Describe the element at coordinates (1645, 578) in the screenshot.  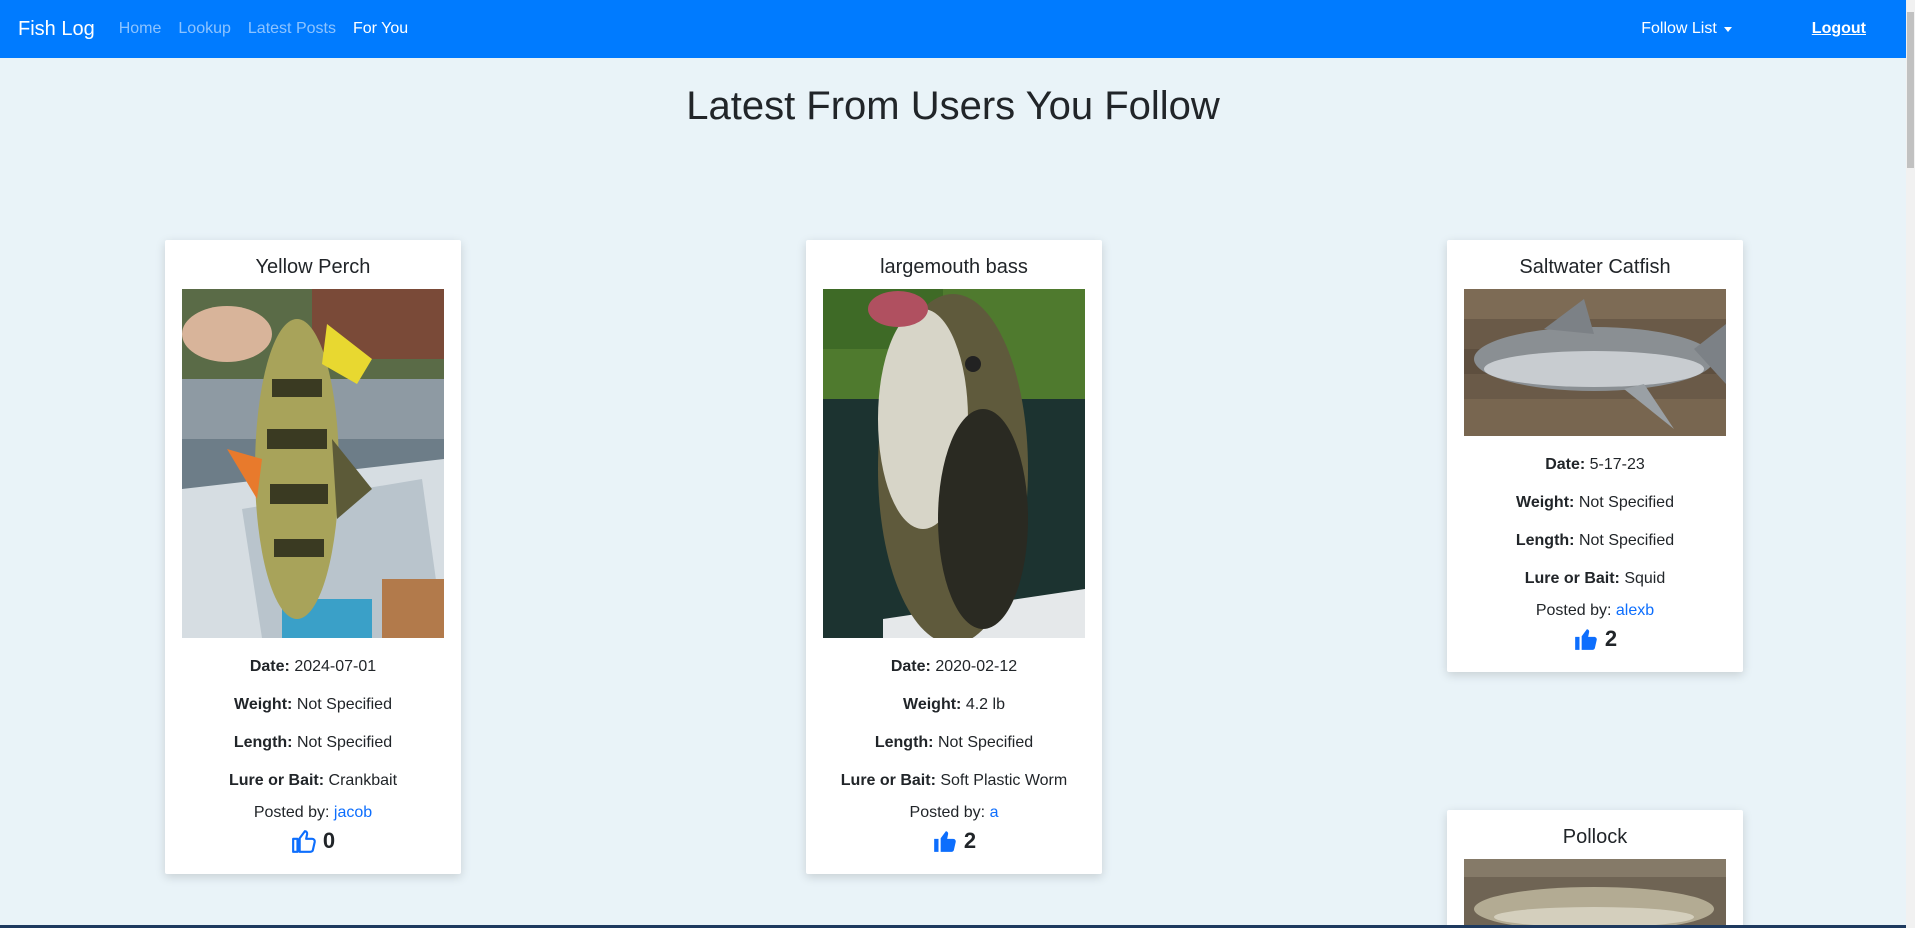
I see `lure-value: Squid` at that location.